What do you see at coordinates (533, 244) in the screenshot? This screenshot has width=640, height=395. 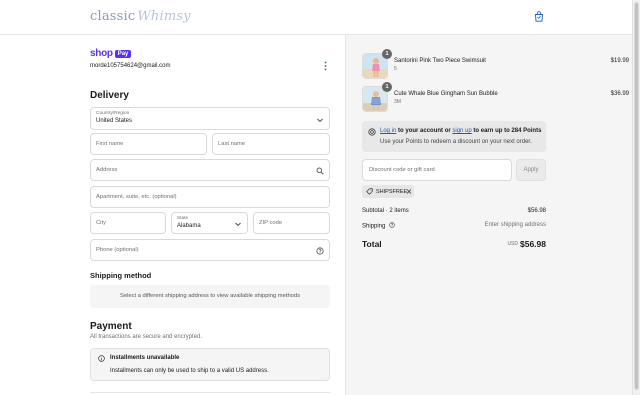 I see `total-value: $56.98` at bounding box center [533, 244].